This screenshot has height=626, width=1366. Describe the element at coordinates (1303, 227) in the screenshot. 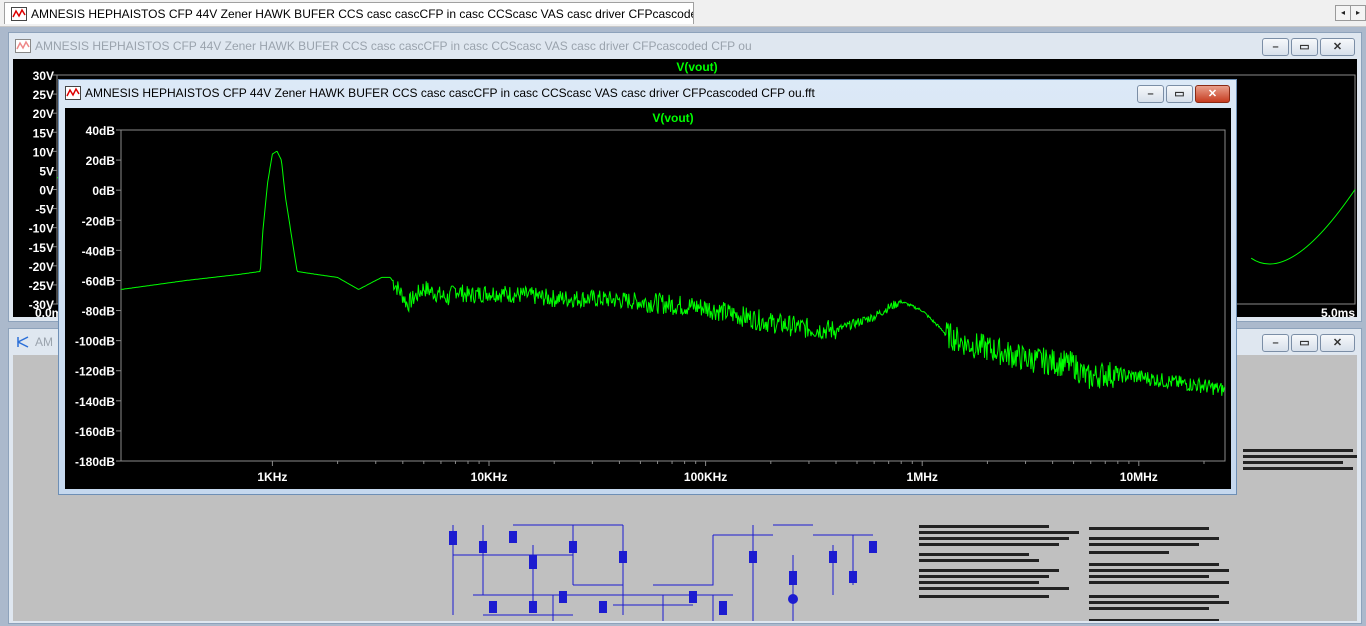

I see `time-trace-end` at that location.